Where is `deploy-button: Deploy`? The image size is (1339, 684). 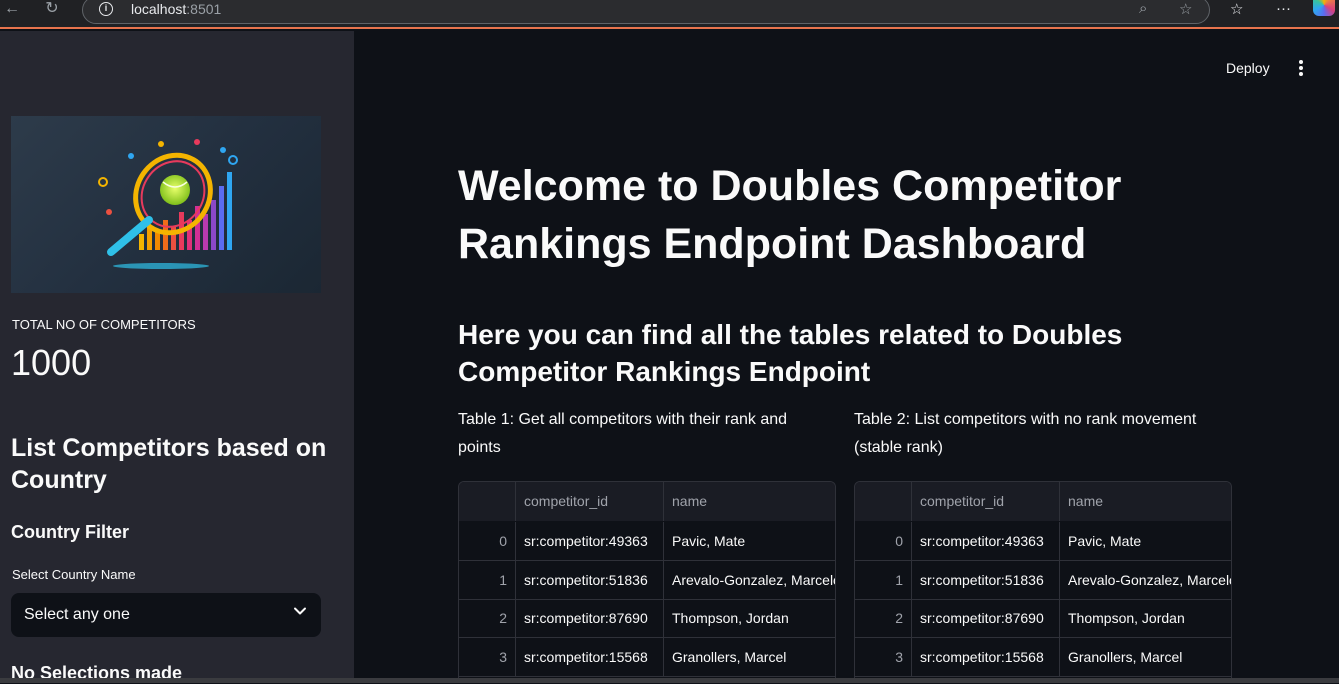
deploy-button: Deploy is located at coordinates (1248, 69).